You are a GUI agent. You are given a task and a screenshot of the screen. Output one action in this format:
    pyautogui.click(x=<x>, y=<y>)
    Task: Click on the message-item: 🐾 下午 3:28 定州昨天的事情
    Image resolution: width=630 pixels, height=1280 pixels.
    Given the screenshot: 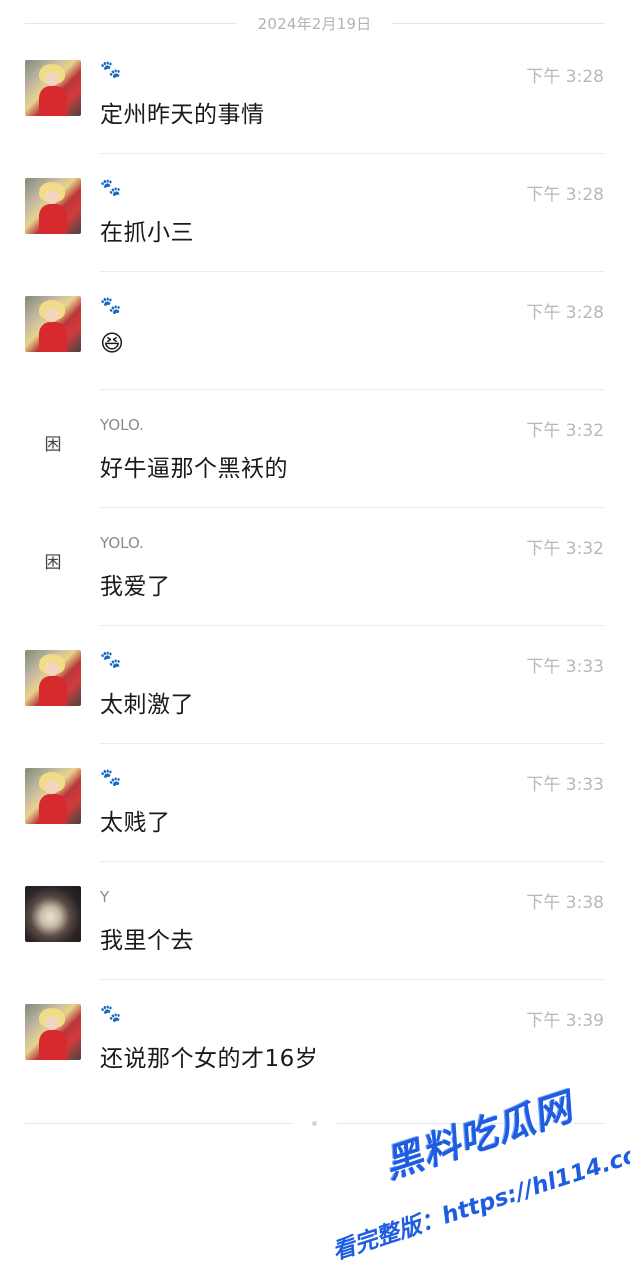 What is the action you would take?
    pyautogui.click(x=315, y=95)
    